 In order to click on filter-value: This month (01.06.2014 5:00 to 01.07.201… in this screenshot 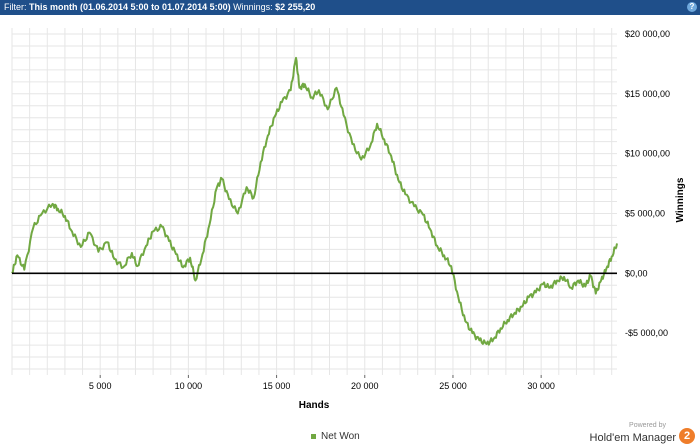, I will do `click(130, 7)`.